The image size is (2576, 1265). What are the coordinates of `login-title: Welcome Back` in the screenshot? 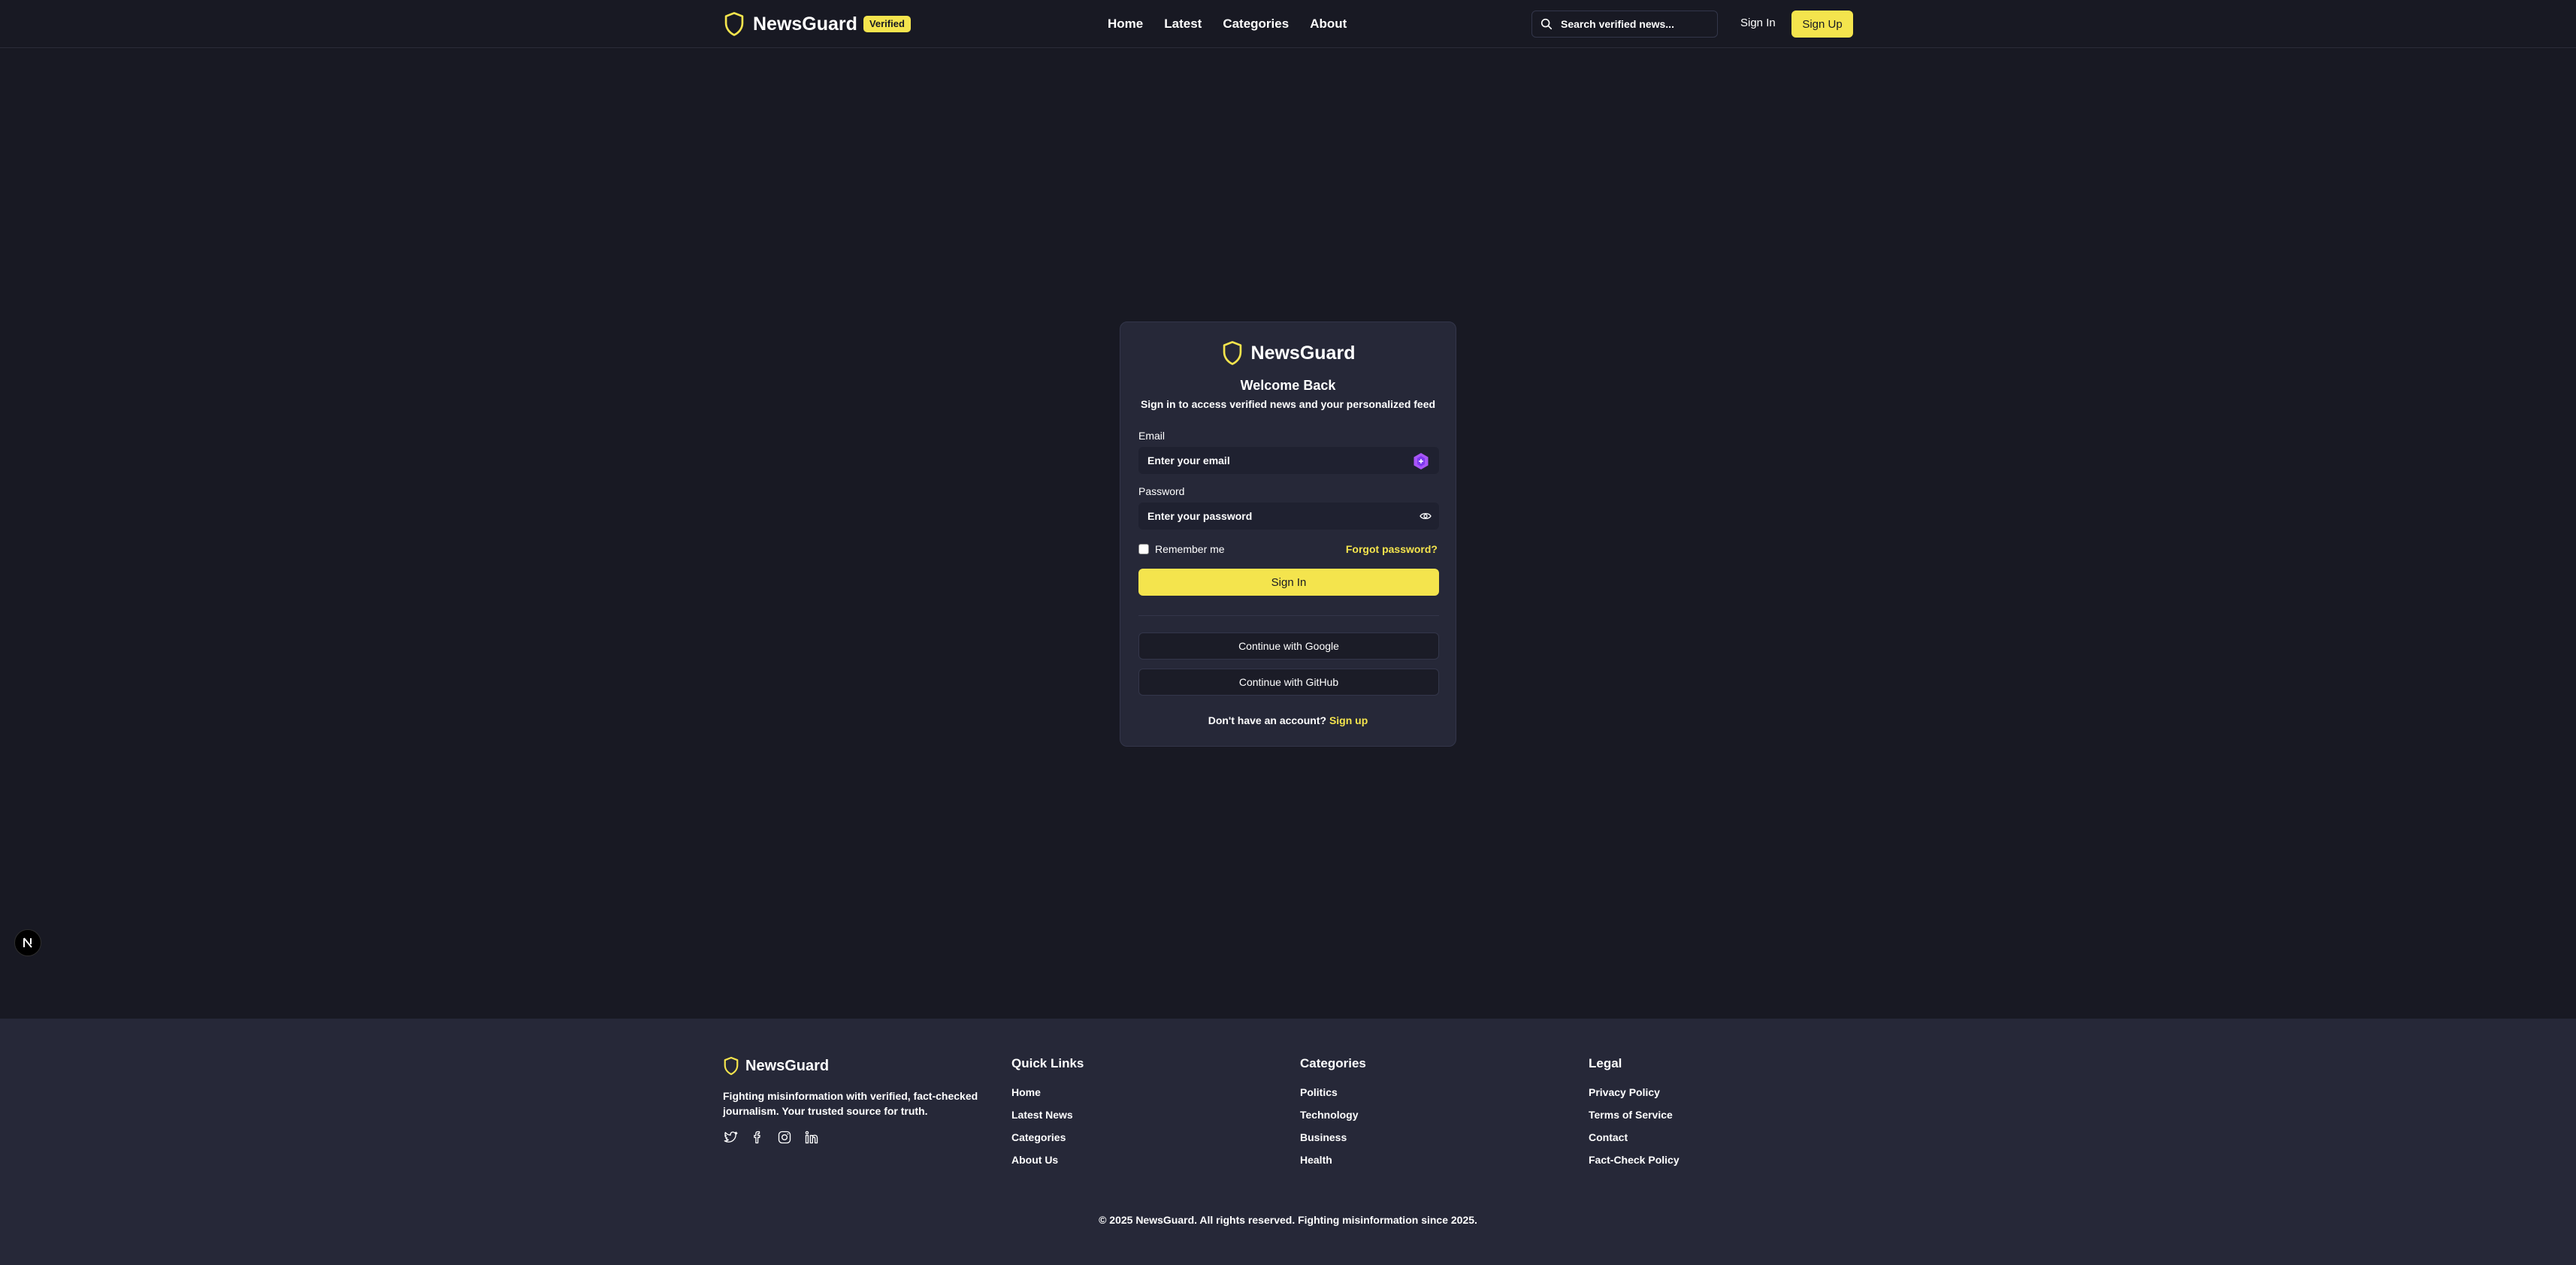 It's located at (1288, 386).